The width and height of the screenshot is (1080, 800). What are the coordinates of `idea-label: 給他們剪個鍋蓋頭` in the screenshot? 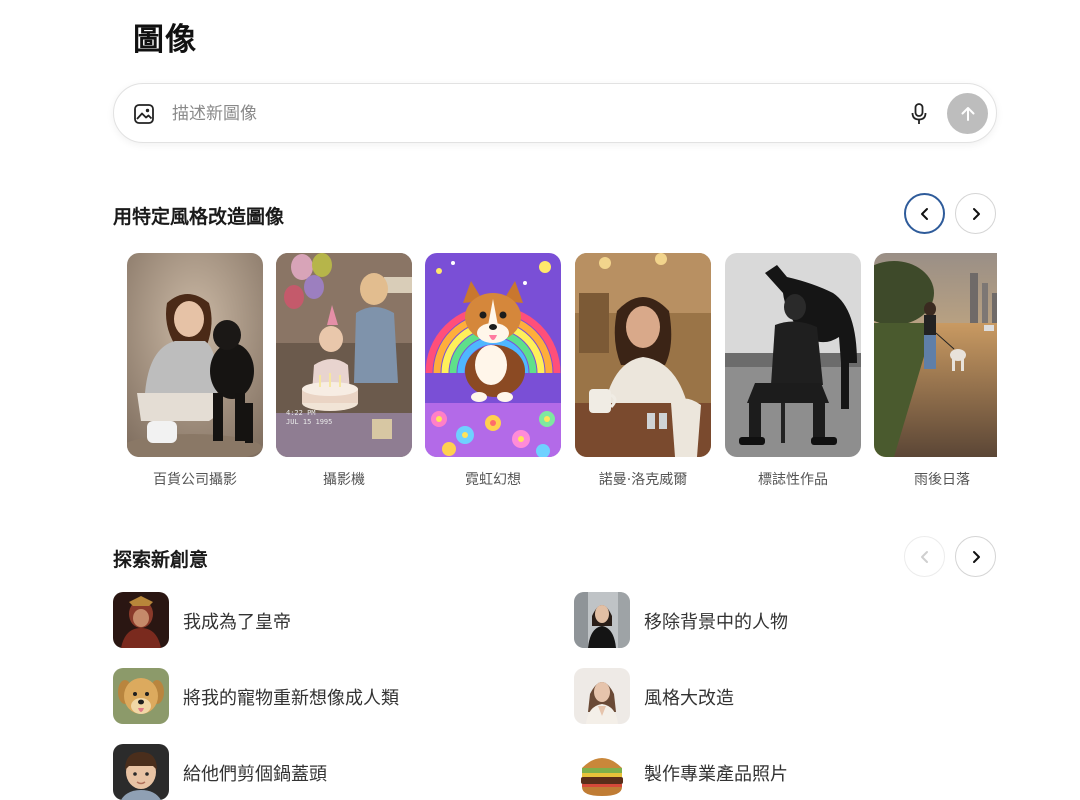 It's located at (255, 774).